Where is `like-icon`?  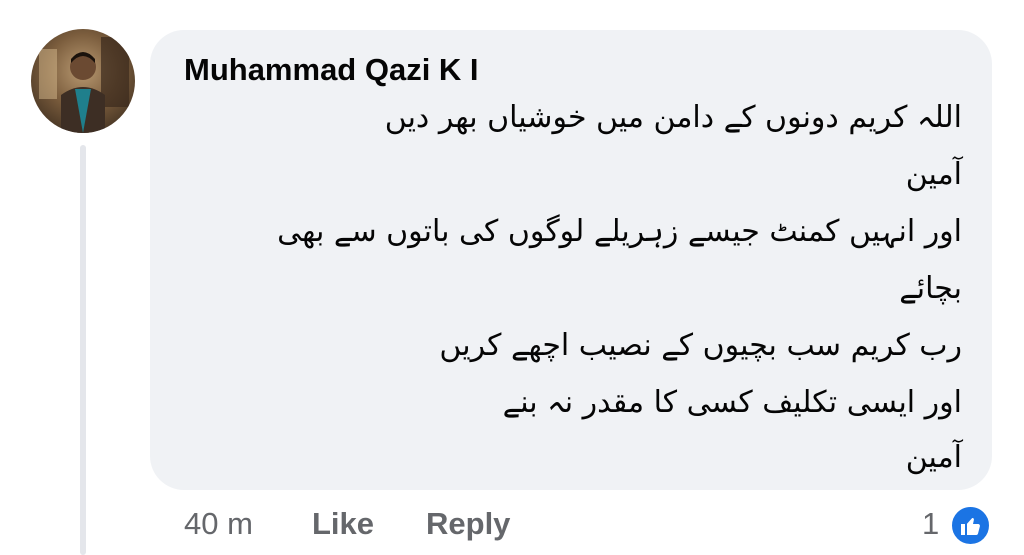 like-icon is located at coordinates (970, 526).